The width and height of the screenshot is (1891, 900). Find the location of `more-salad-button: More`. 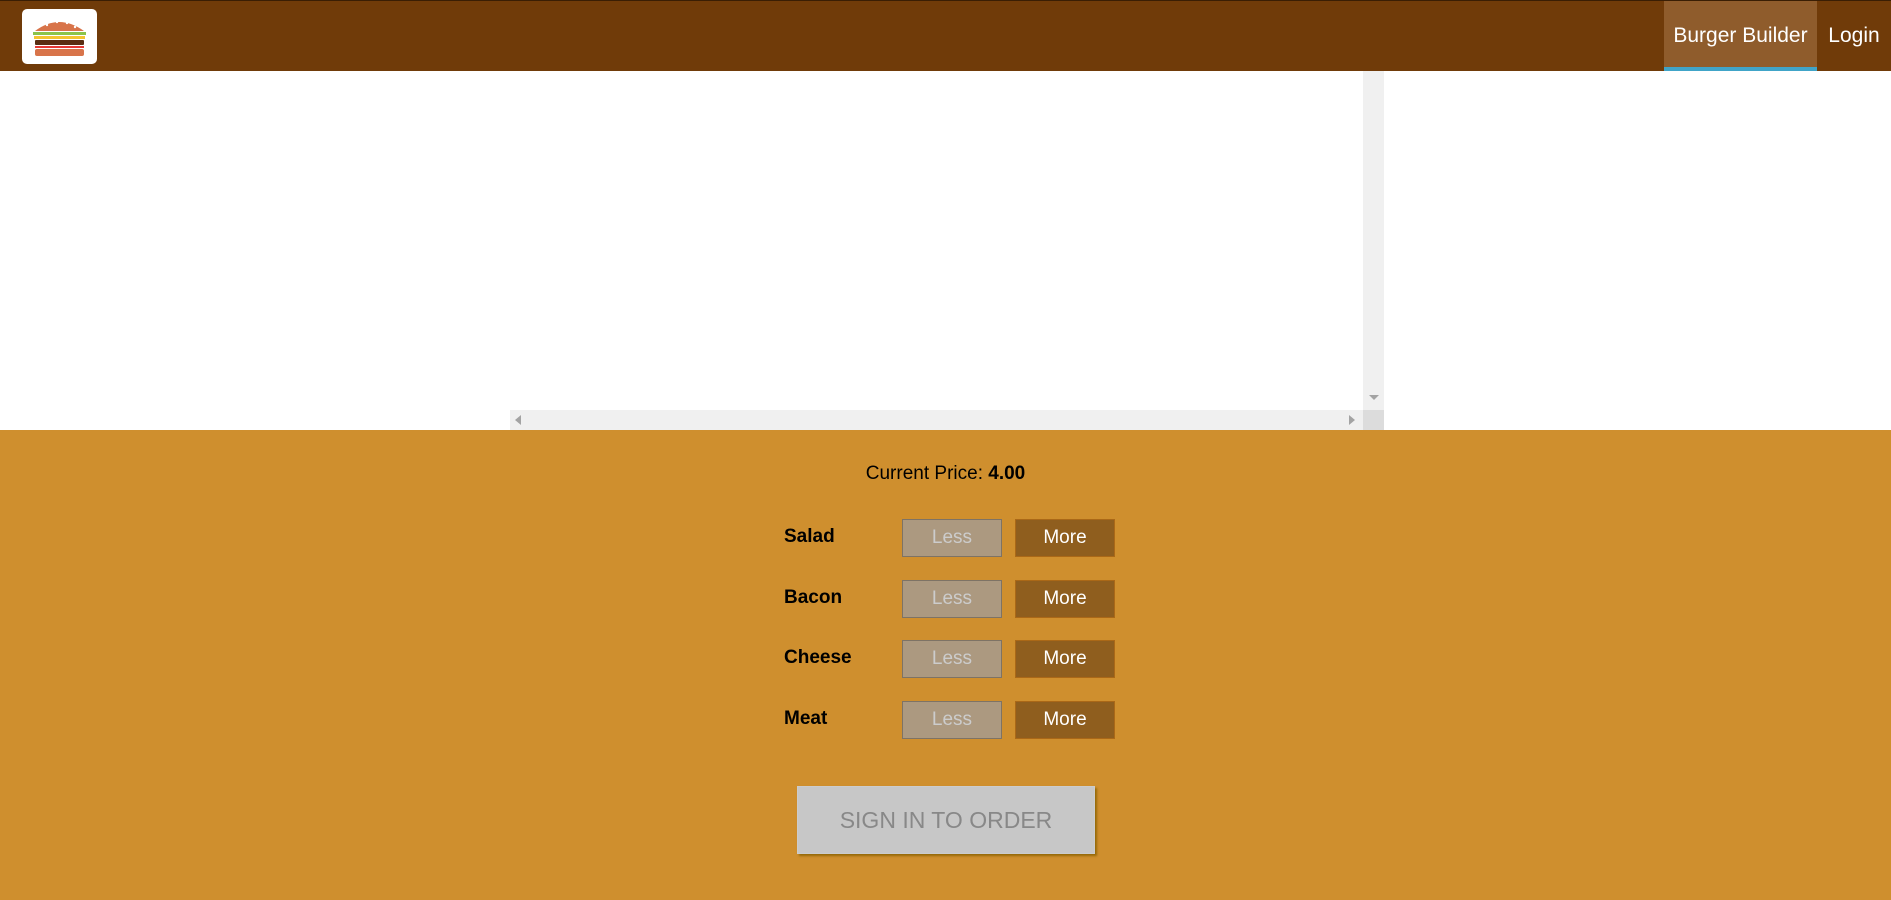

more-salad-button: More is located at coordinates (1065, 538).